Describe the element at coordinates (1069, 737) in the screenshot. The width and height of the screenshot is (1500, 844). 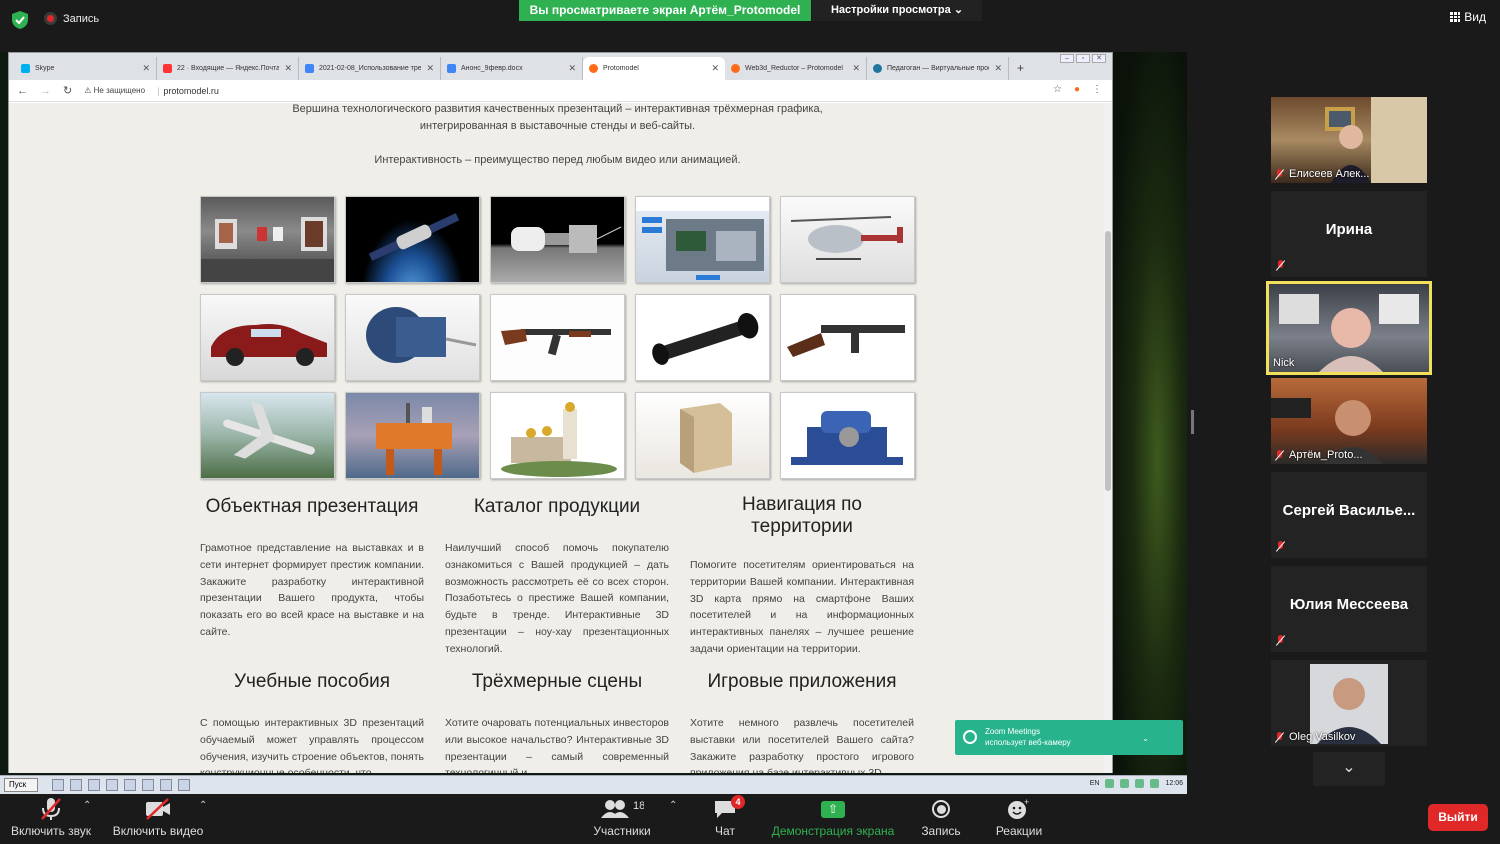
I see `zoom-webcam-toast: Zoom Meetings использует веб-камеру ⌄` at that location.